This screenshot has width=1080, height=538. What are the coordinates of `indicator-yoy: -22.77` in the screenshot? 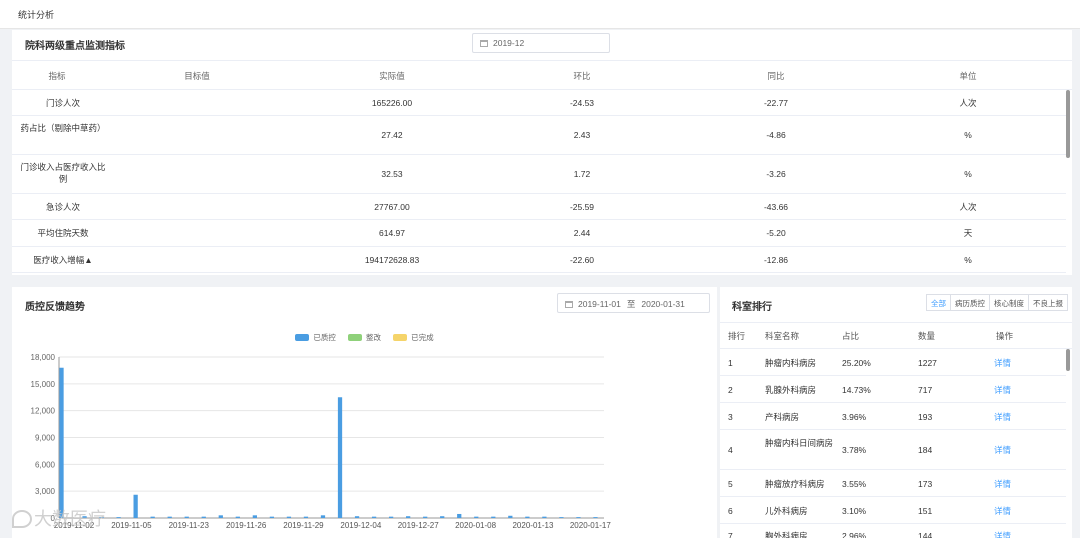 It's located at (776, 103).